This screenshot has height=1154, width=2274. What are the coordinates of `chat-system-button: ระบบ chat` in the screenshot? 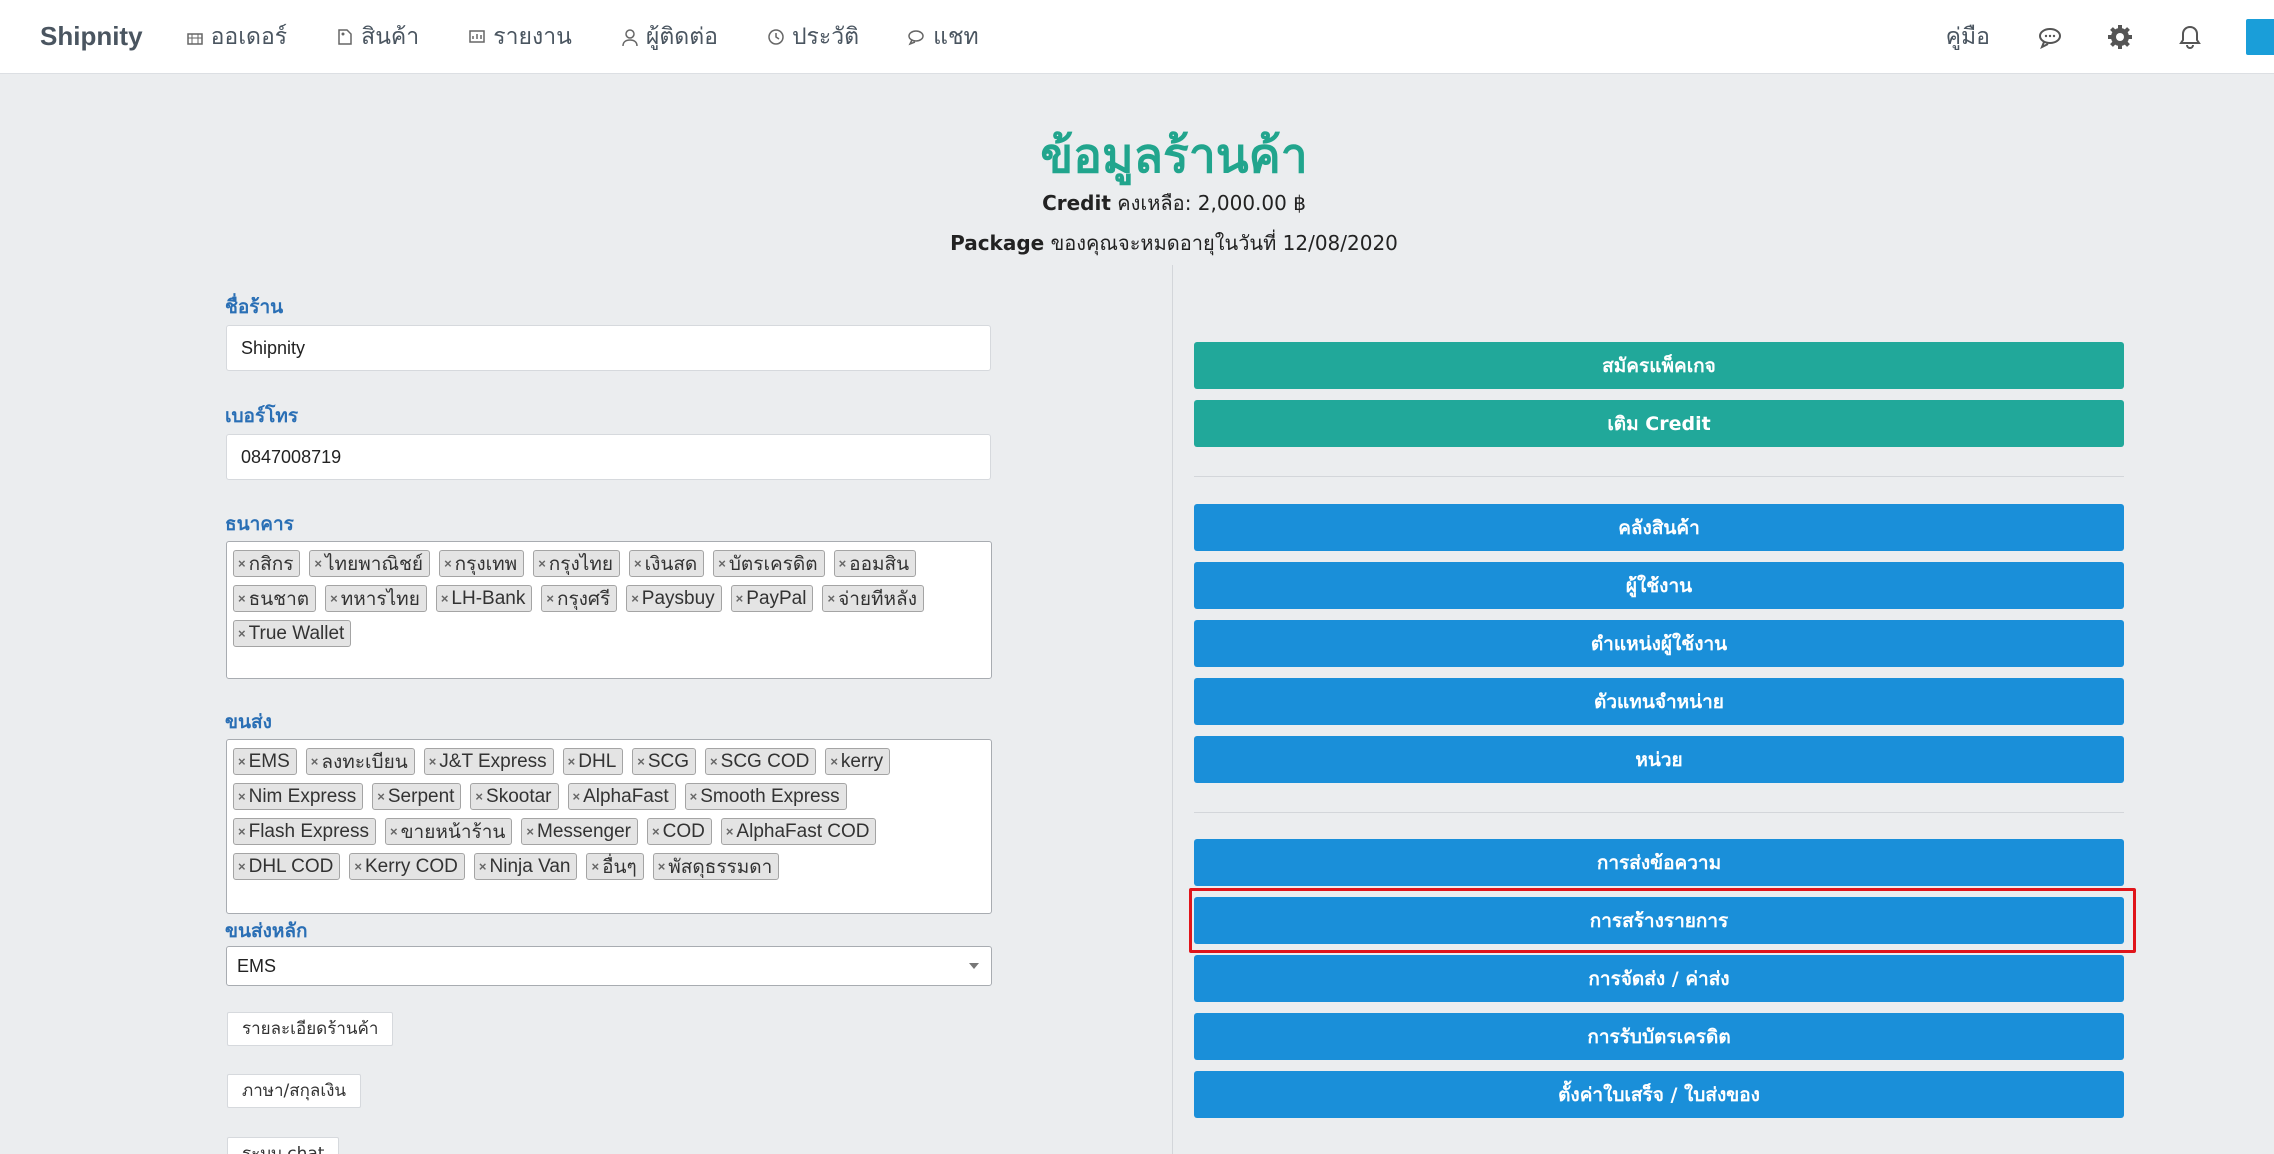 It's located at (283, 1145).